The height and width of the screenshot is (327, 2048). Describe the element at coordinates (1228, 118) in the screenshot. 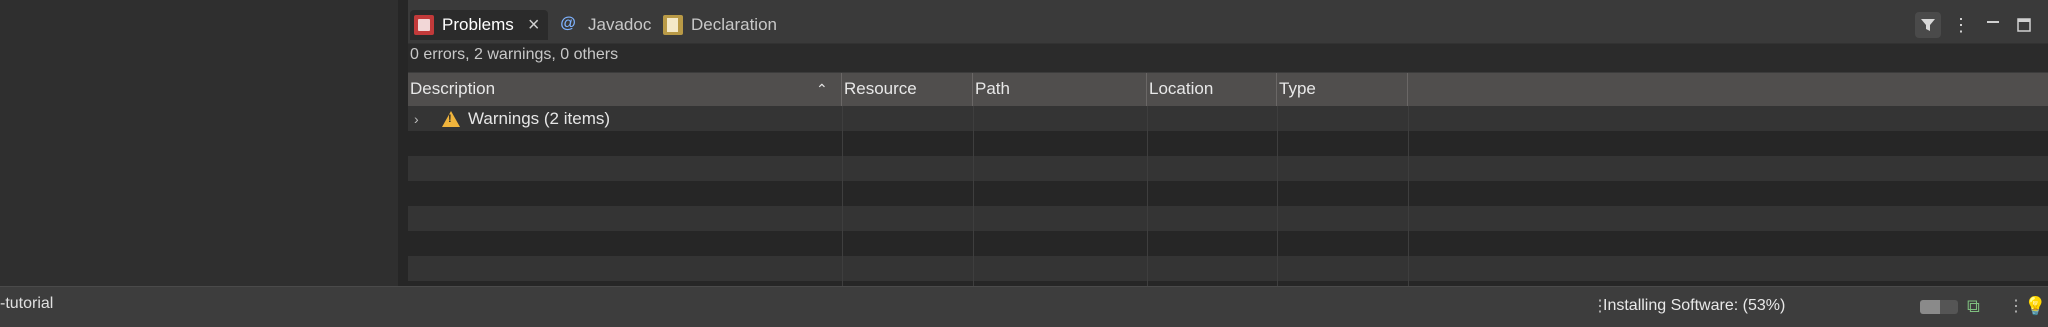

I see `table-row` at that location.